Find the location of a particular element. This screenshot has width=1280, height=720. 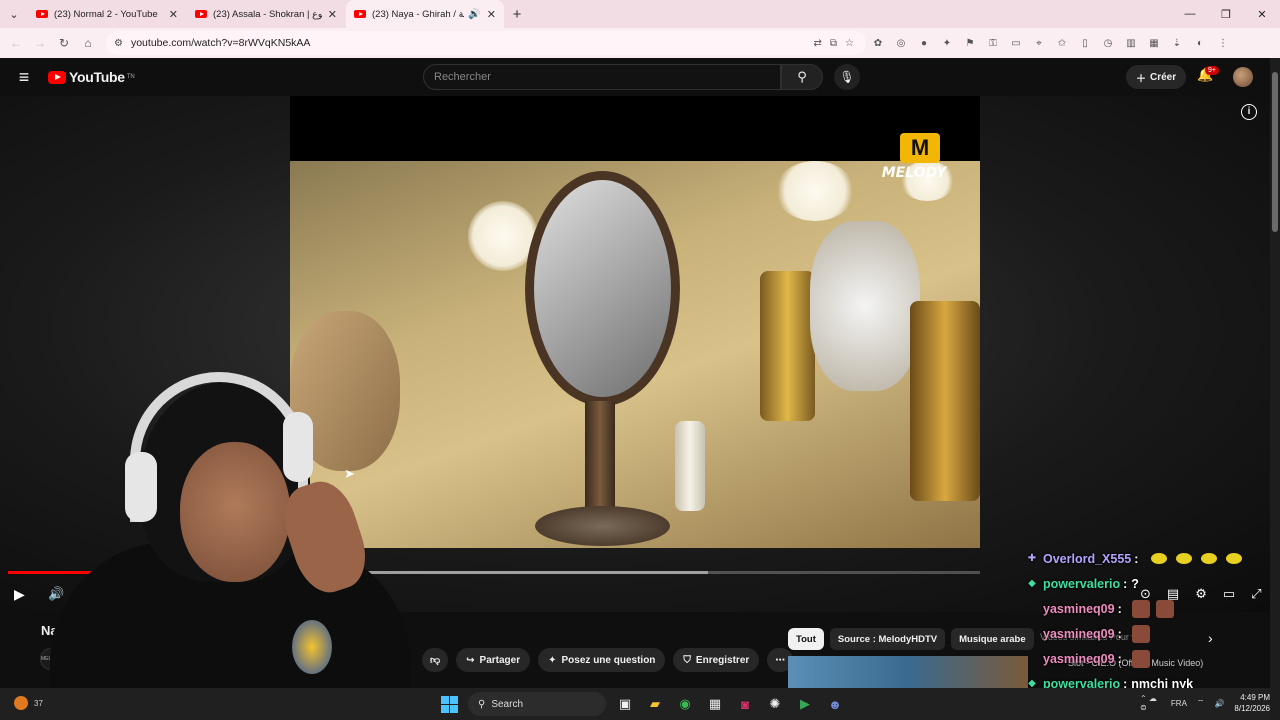

extension-icon: ⚿ is located at coordinates (993, 43).